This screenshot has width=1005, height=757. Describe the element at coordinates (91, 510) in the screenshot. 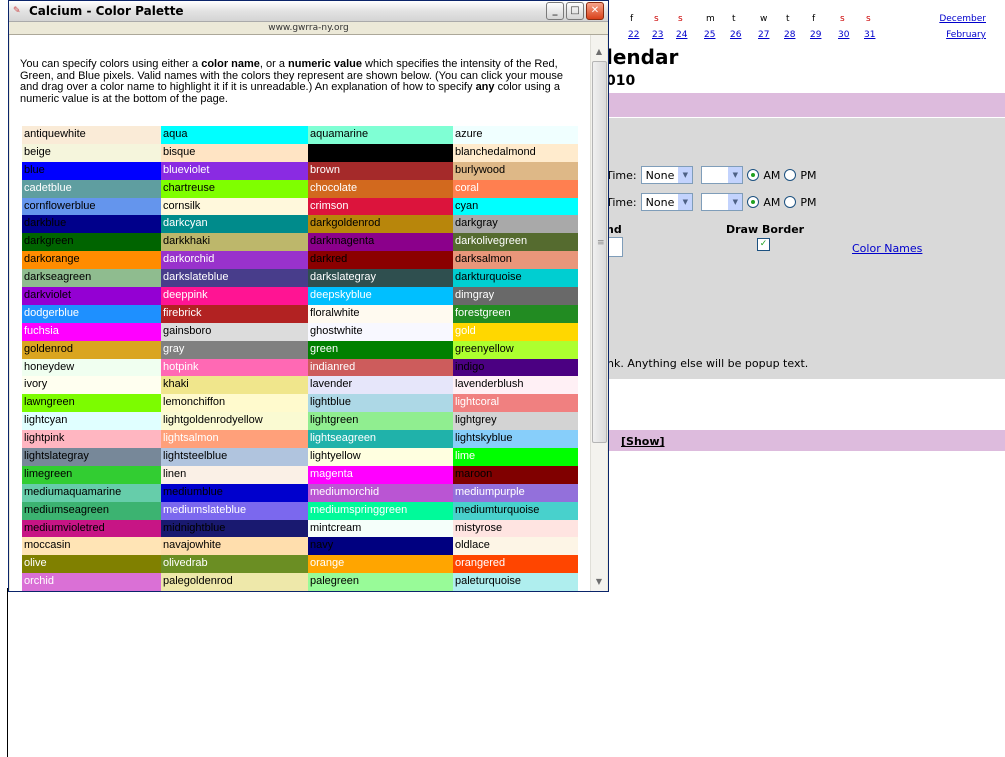

I see `color-swatch-mediumseagreen: mediumseagreen` at that location.